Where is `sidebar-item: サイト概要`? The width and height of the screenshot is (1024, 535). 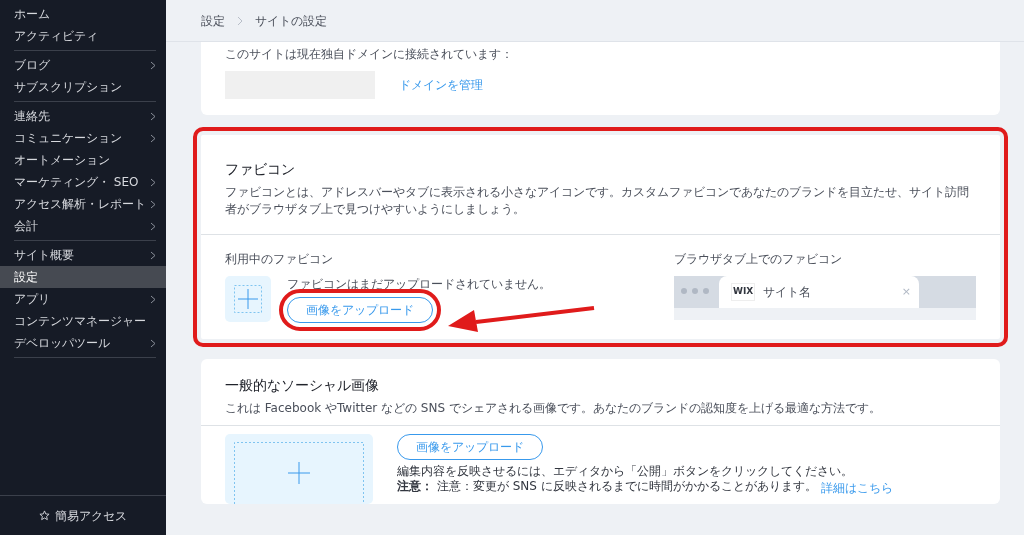
sidebar-item: サイト概要 is located at coordinates (83, 255).